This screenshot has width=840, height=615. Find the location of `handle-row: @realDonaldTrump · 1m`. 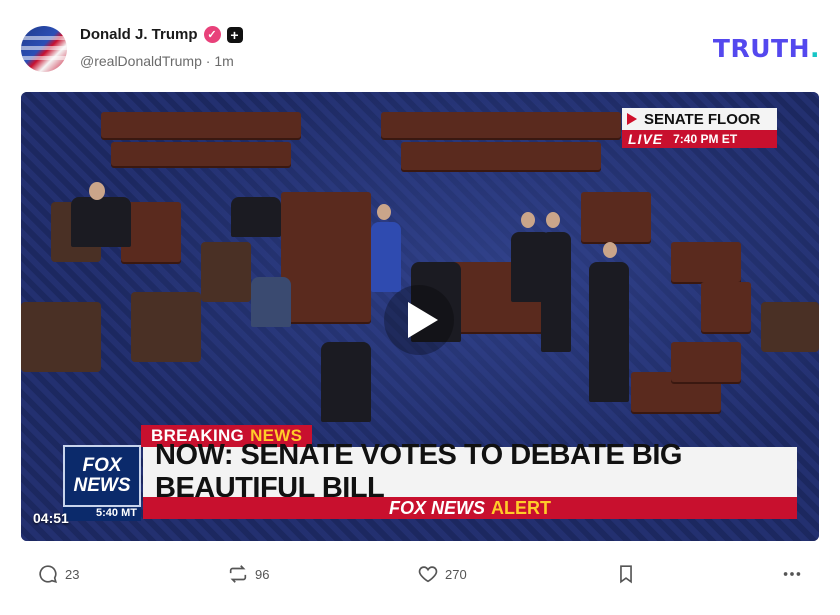

handle-row: @realDonaldTrump · 1m is located at coordinates (157, 61).